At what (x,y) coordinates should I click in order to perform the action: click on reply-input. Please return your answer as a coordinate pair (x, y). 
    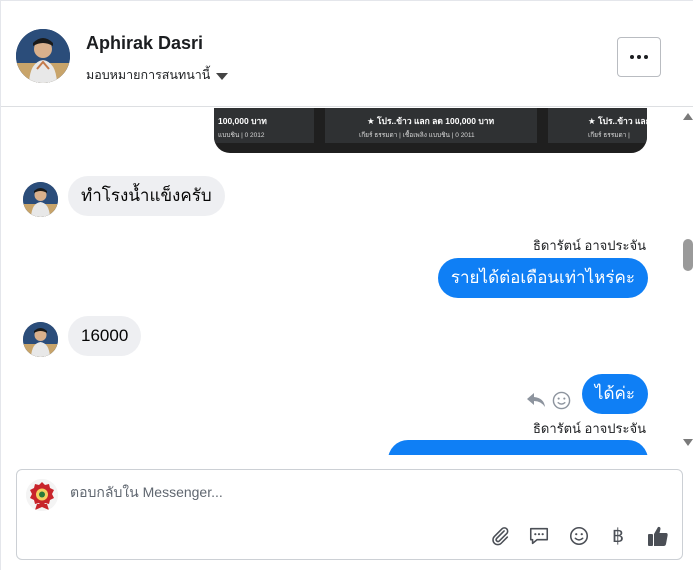
    Looking at the image, I should click on (350, 492).